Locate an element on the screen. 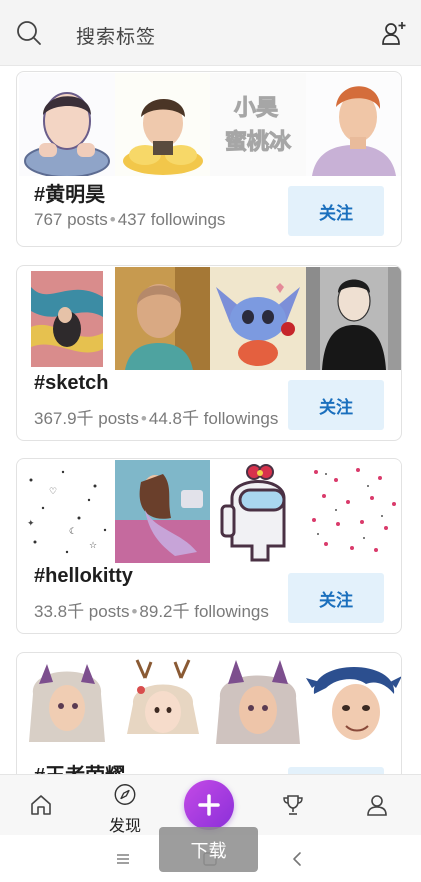 The height and width of the screenshot is (882, 421). menu-icon is located at coordinates (123, 859).